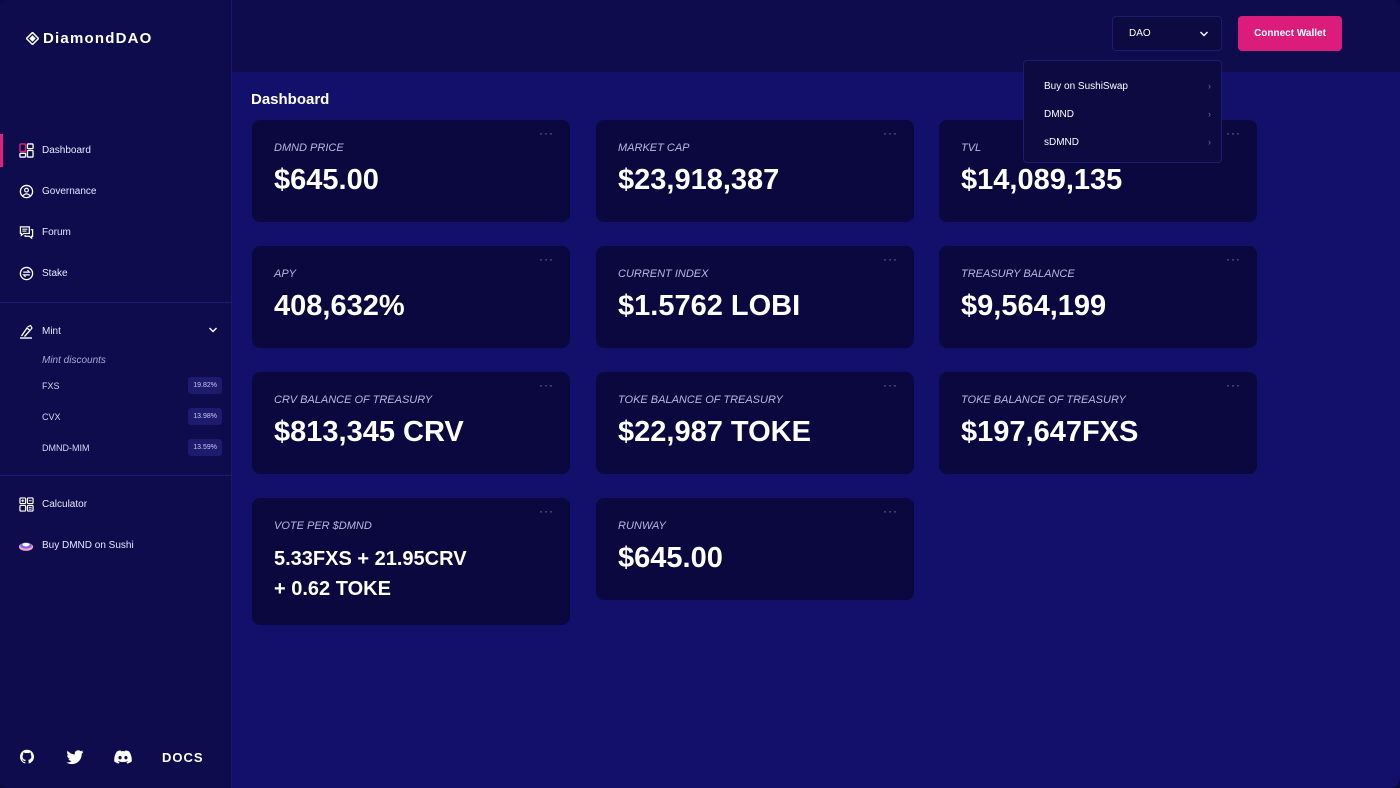  What do you see at coordinates (663, 274) in the screenshot?
I see `card-label: CURRENT INDEX` at bounding box center [663, 274].